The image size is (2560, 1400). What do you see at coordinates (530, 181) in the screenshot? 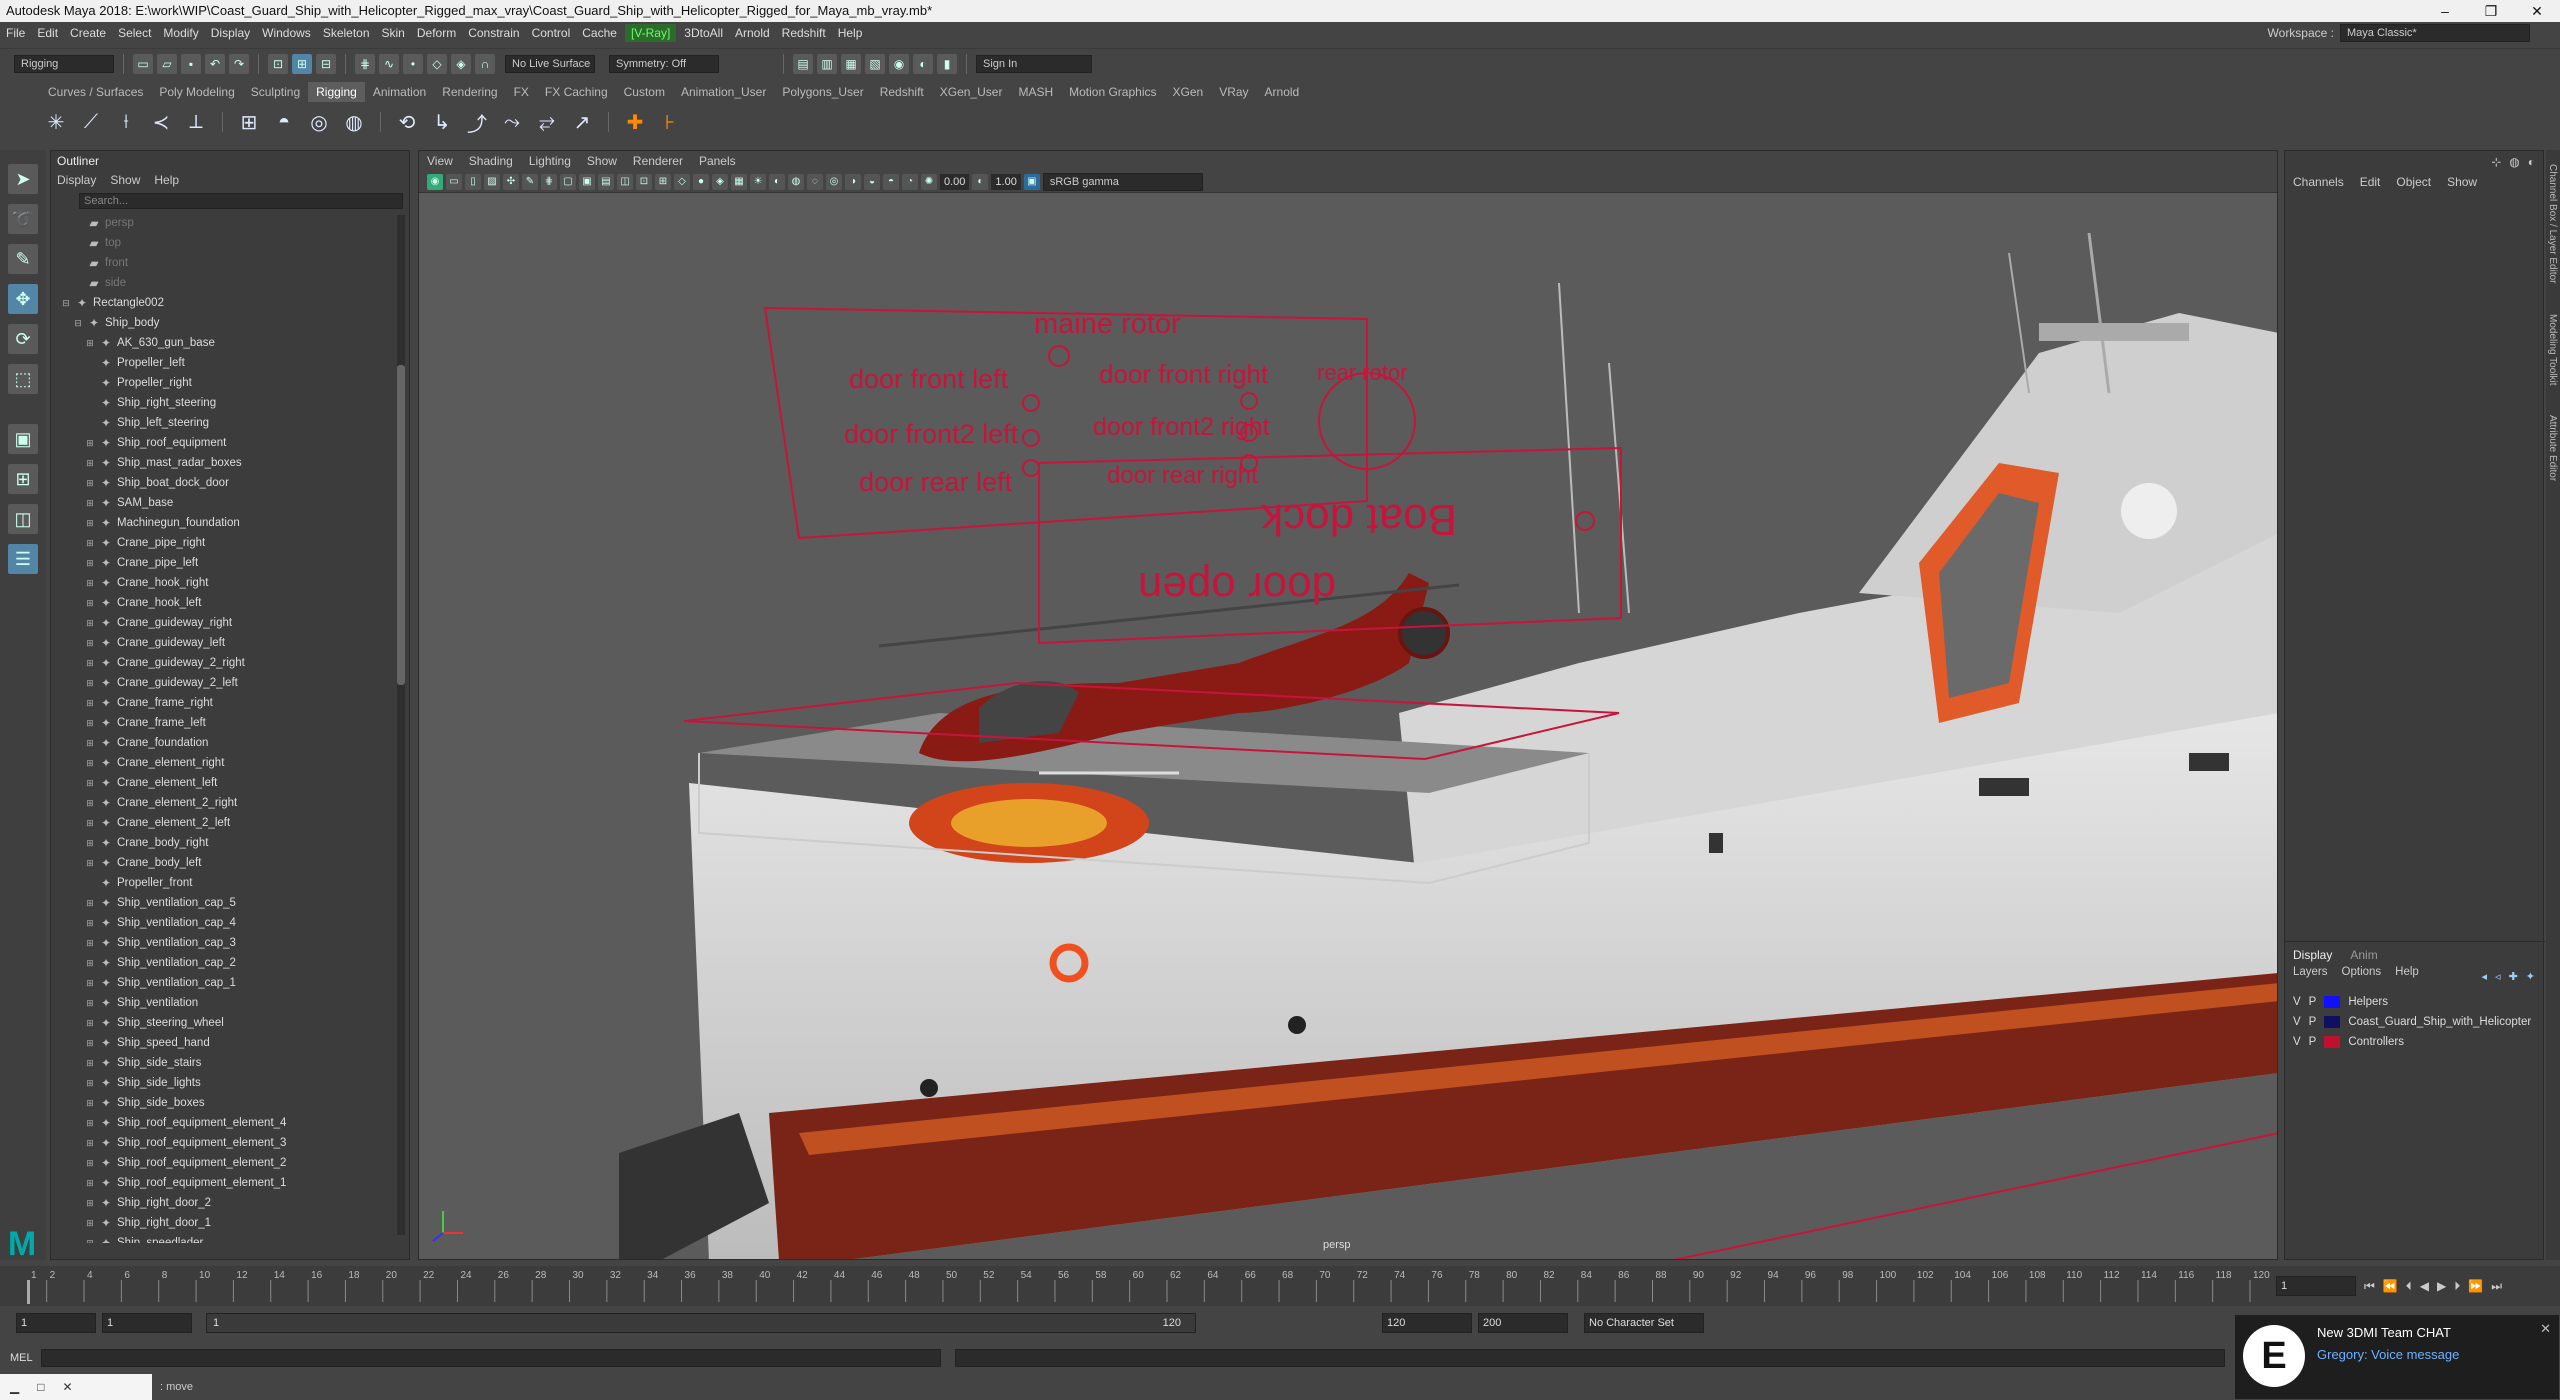
I see `grease-pencil-icon: ✎` at bounding box center [530, 181].